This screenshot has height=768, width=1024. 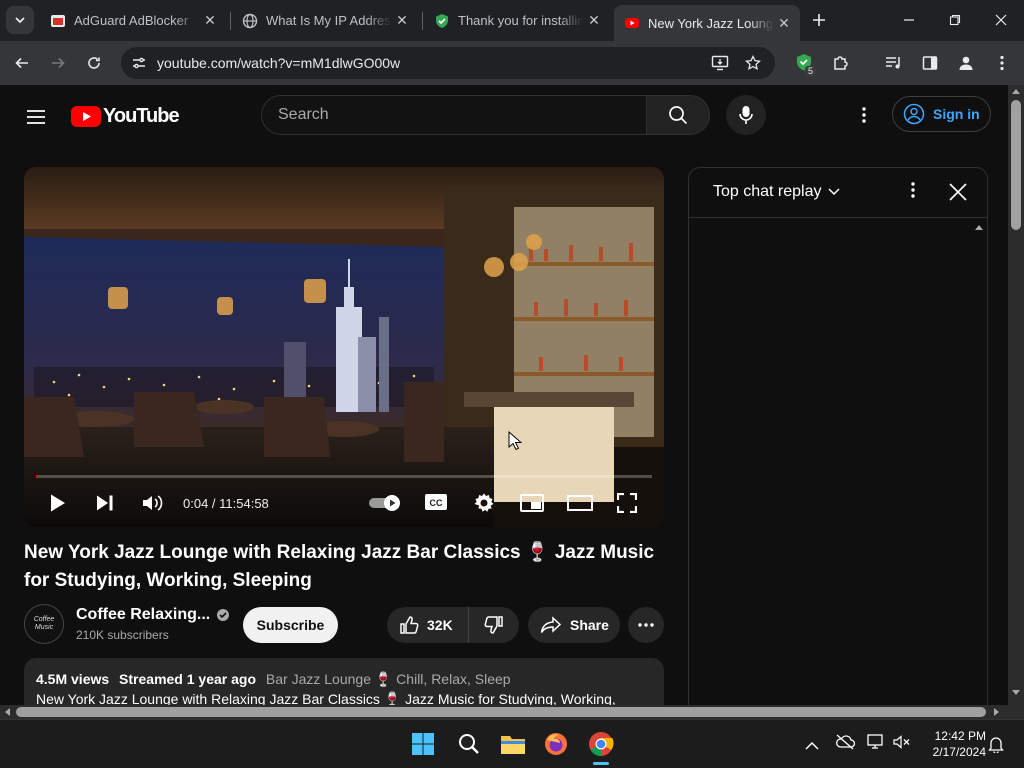 I want to click on network-button, so click(x=876, y=744).